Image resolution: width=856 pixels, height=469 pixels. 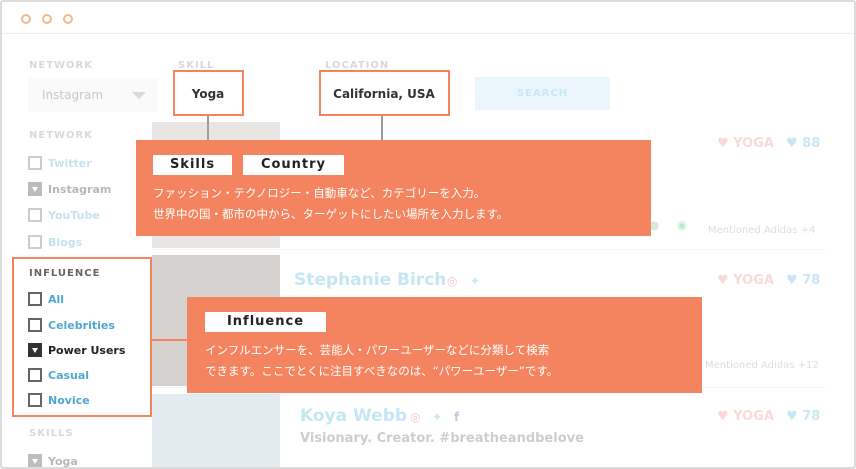 I want to click on location-highlight-box, so click(x=384, y=93).